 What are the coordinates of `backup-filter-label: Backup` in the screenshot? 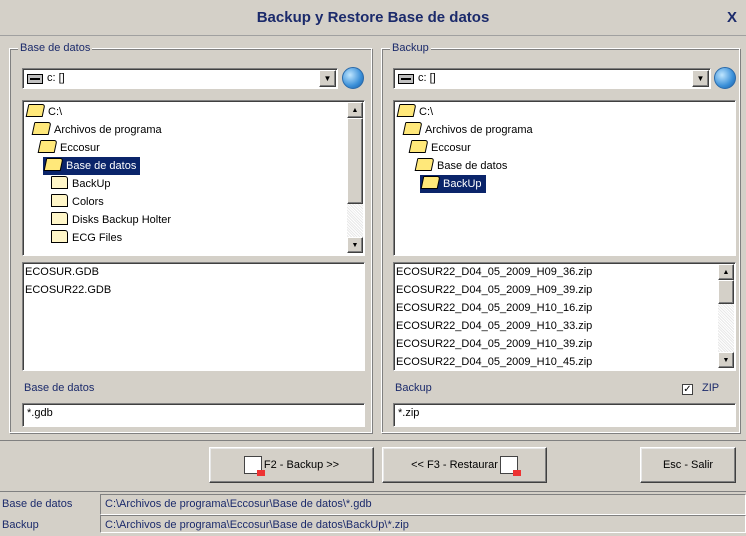 It's located at (413, 388).